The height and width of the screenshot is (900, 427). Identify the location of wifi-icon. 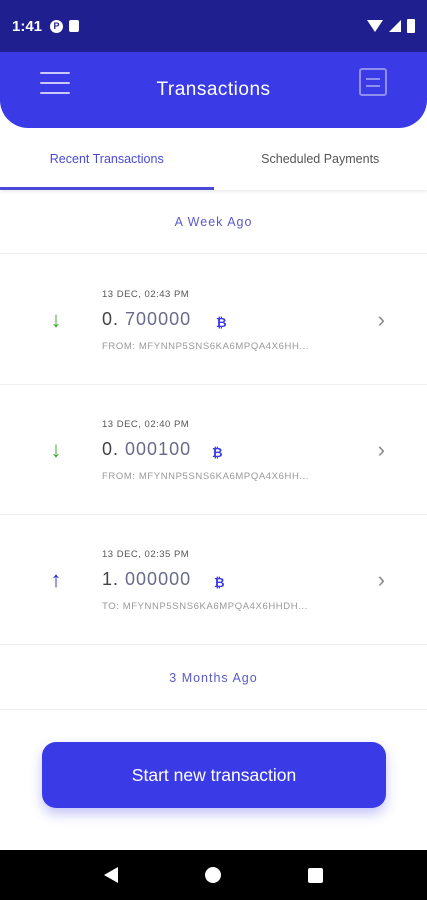
(375, 26).